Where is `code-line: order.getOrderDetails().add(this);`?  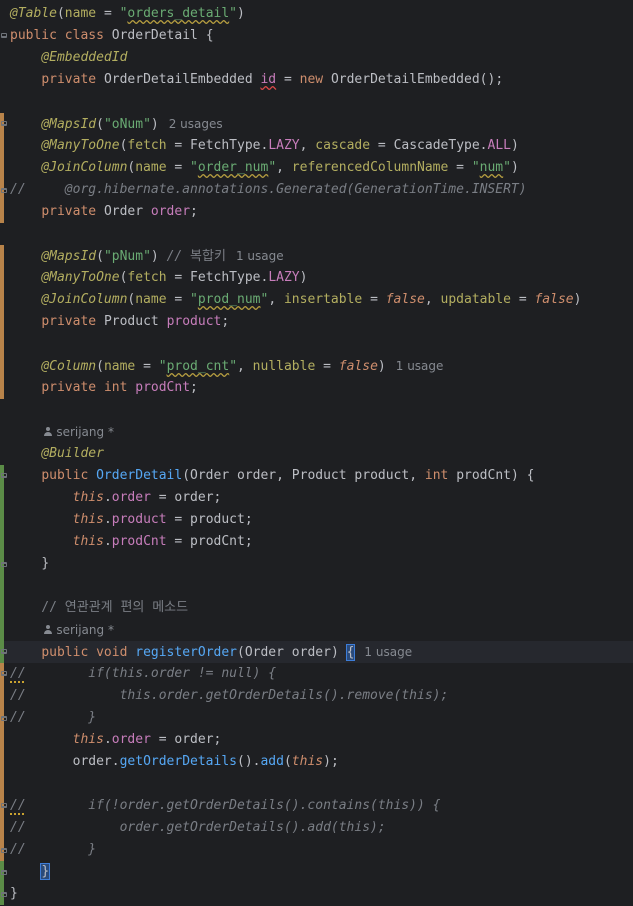
code-line: order.getOrderDetails().add(this); is located at coordinates (316, 762).